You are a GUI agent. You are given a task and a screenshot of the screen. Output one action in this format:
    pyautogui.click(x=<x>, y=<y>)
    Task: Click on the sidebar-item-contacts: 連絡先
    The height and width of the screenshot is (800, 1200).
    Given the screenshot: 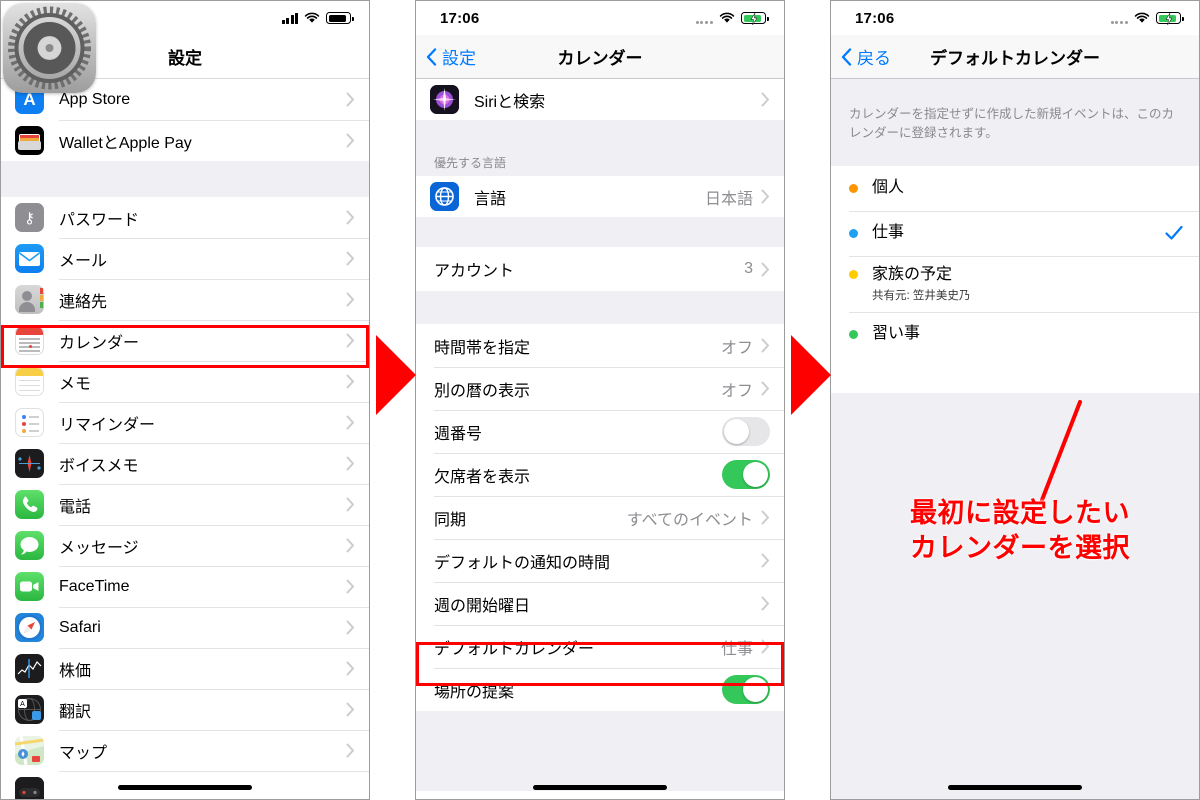 What is the action you would take?
    pyautogui.click(x=185, y=299)
    